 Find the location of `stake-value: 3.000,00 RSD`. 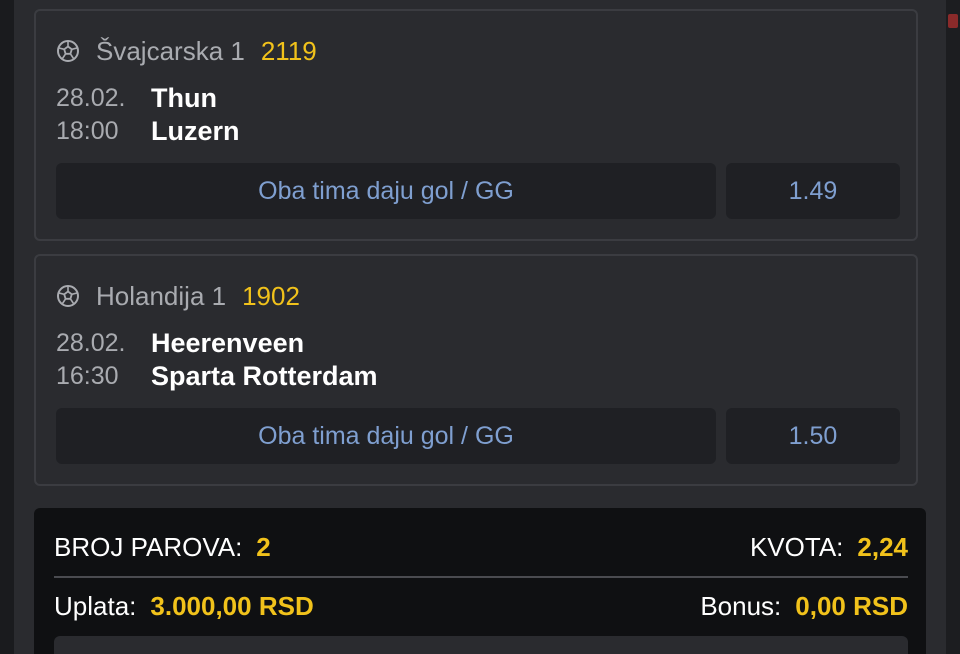

stake-value: 3.000,00 RSD is located at coordinates (232, 605).